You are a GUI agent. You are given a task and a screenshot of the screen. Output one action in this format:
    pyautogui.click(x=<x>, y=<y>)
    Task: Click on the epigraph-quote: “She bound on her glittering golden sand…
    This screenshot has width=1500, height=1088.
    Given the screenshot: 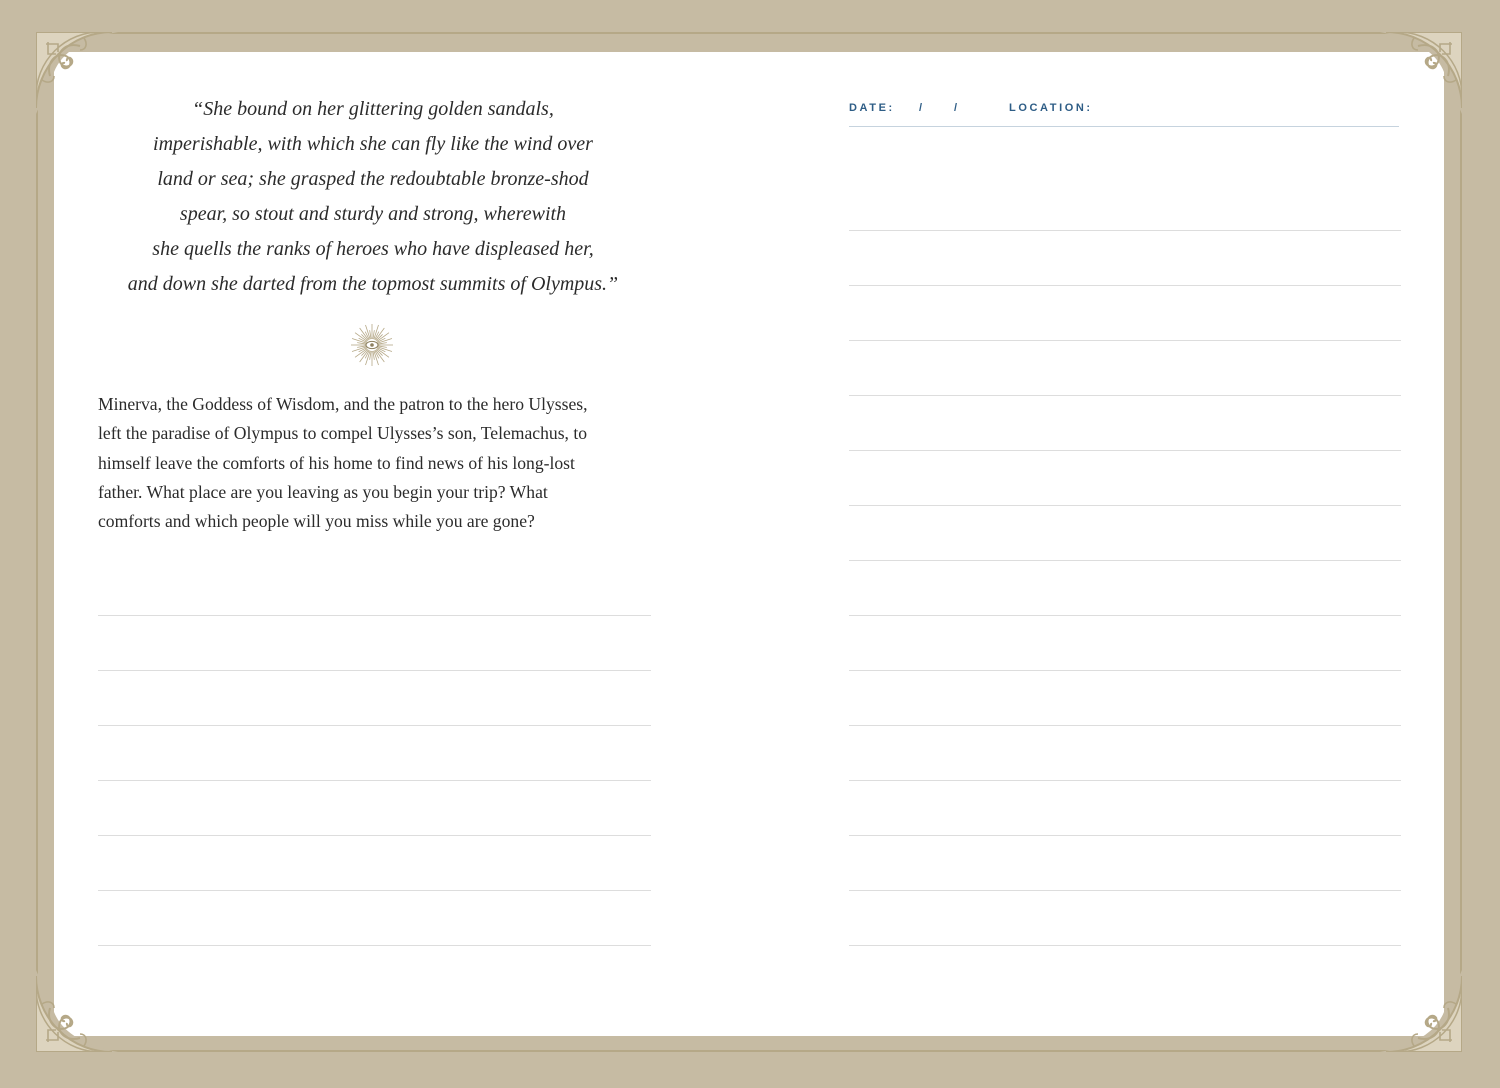 What is the action you would take?
    pyautogui.click(x=373, y=197)
    